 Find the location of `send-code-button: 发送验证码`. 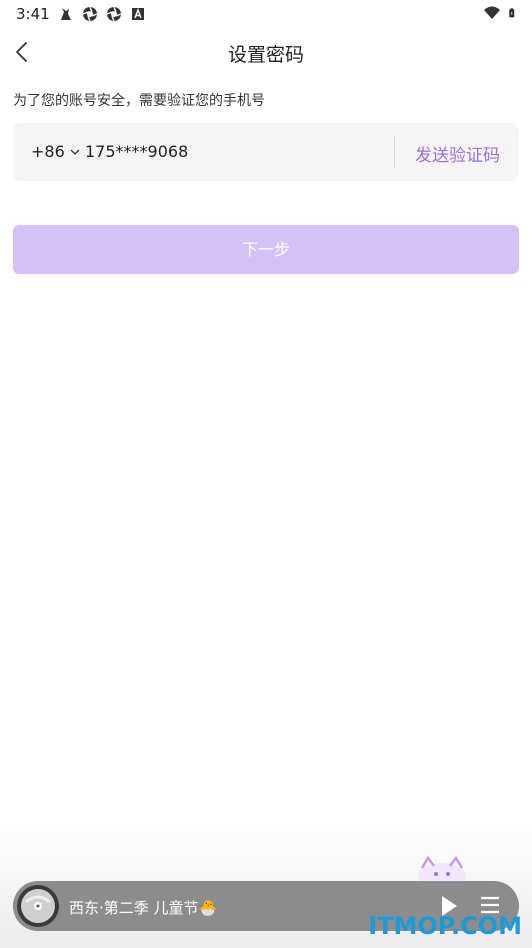

send-code-button: 发送验证码 is located at coordinates (457, 153).